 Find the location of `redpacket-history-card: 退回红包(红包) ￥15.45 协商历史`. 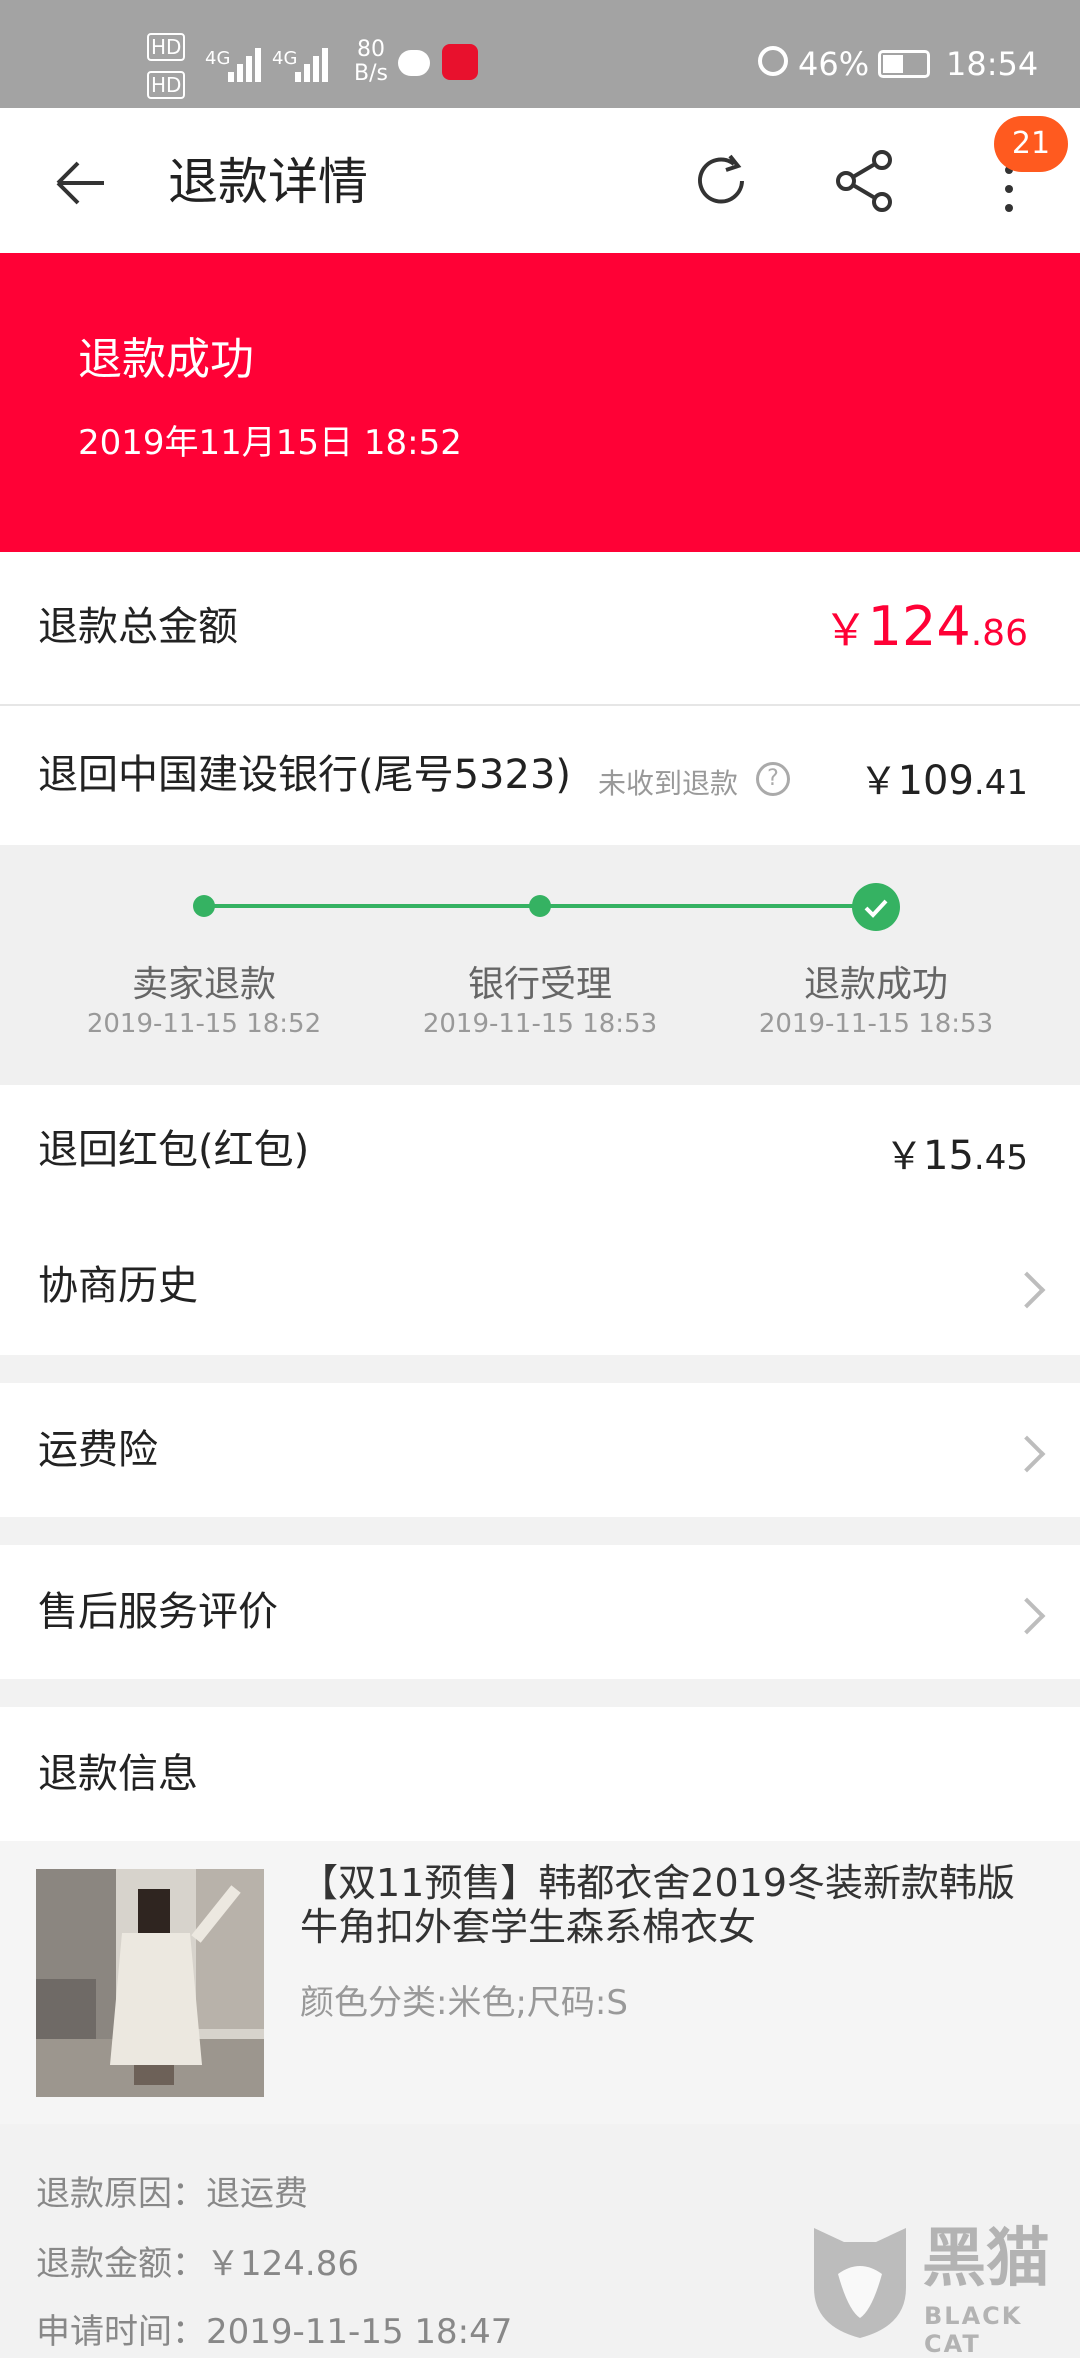

redpacket-history-card: 退回红包(红包) ￥15.45 协商历史 is located at coordinates (540, 1220).